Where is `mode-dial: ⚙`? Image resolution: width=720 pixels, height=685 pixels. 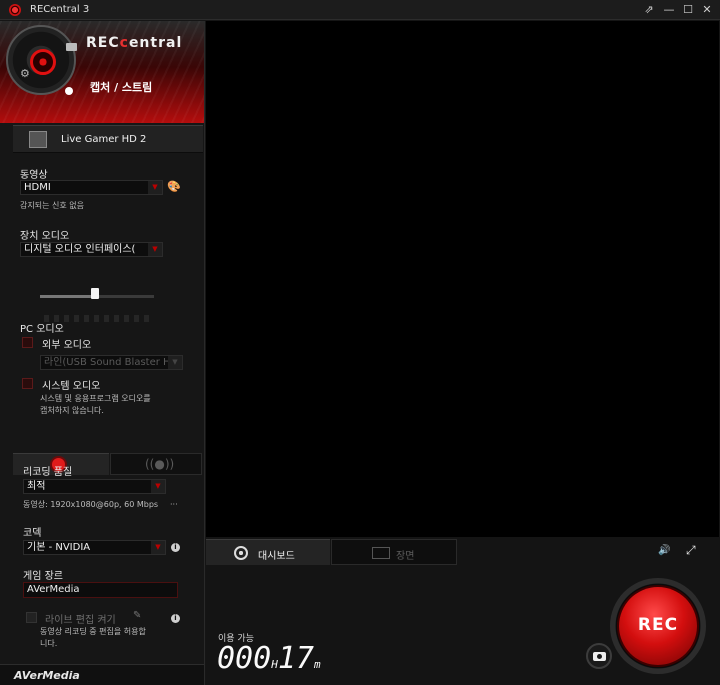 mode-dial: ⚙ is located at coordinates (41, 60).